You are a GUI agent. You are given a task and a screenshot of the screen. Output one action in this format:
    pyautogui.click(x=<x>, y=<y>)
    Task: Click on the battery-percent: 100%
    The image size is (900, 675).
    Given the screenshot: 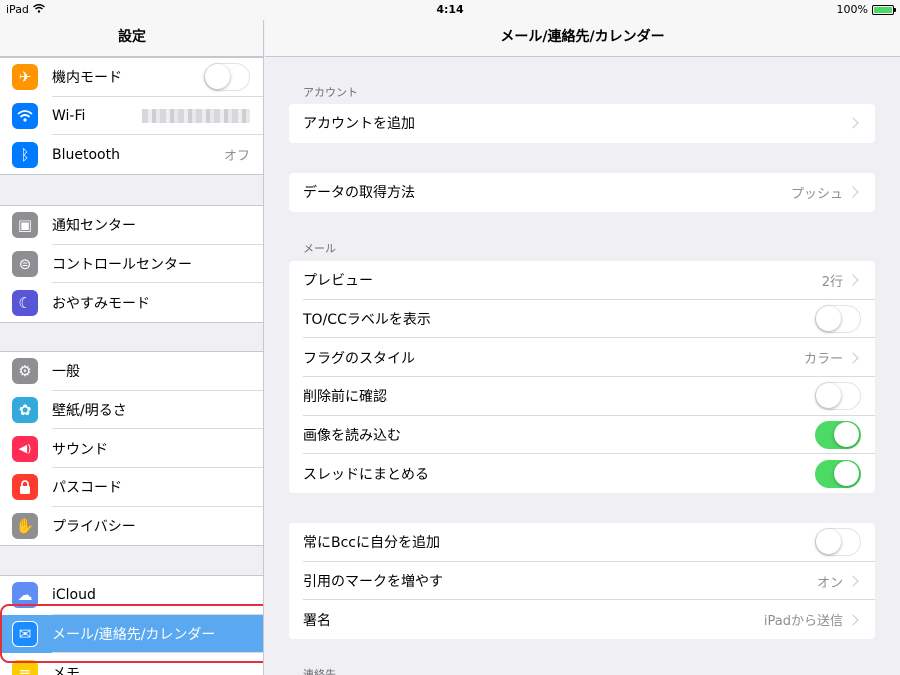 What is the action you would take?
    pyautogui.click(x=852, y=9)
    